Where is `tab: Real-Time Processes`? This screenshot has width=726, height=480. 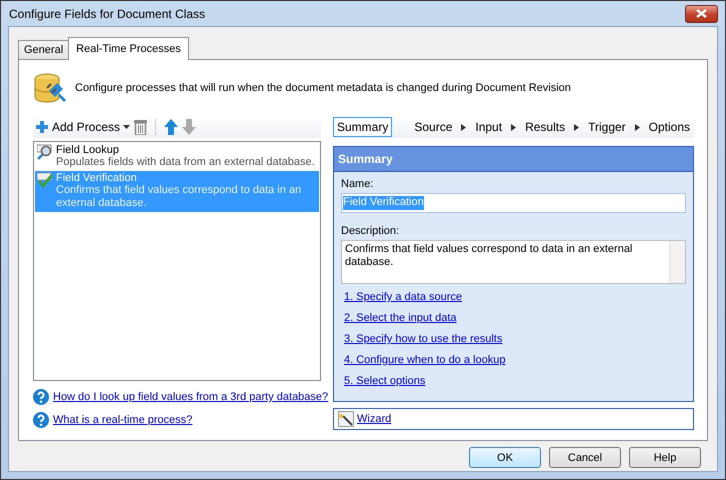 tab: Real-Time Processes is located at coordinates (128, 48).